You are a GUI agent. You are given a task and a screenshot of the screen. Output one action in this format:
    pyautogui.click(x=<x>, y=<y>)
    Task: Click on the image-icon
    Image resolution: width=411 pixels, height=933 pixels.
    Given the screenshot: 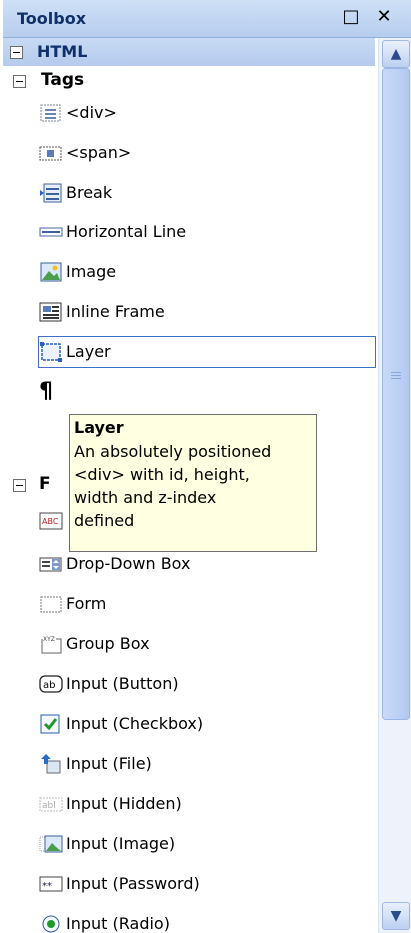 What is the action you would take?
    pyautogui.click(x=51, y=272)
    